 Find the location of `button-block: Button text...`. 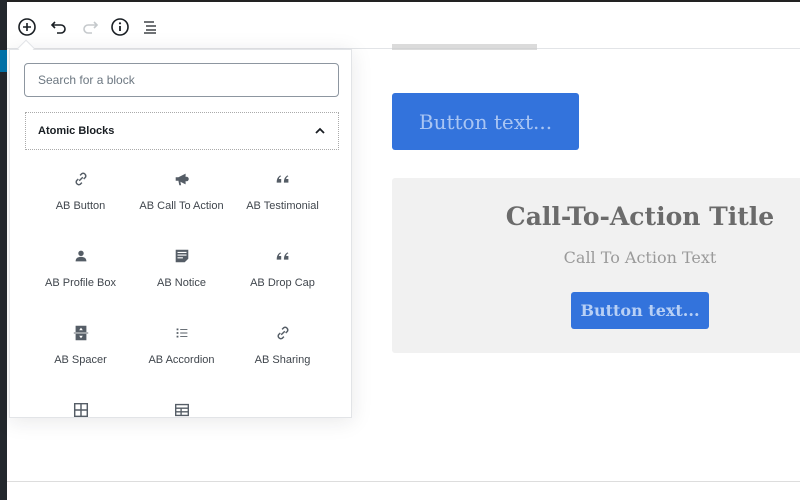

button-block: Button text... is located at coordinates (485, 121).